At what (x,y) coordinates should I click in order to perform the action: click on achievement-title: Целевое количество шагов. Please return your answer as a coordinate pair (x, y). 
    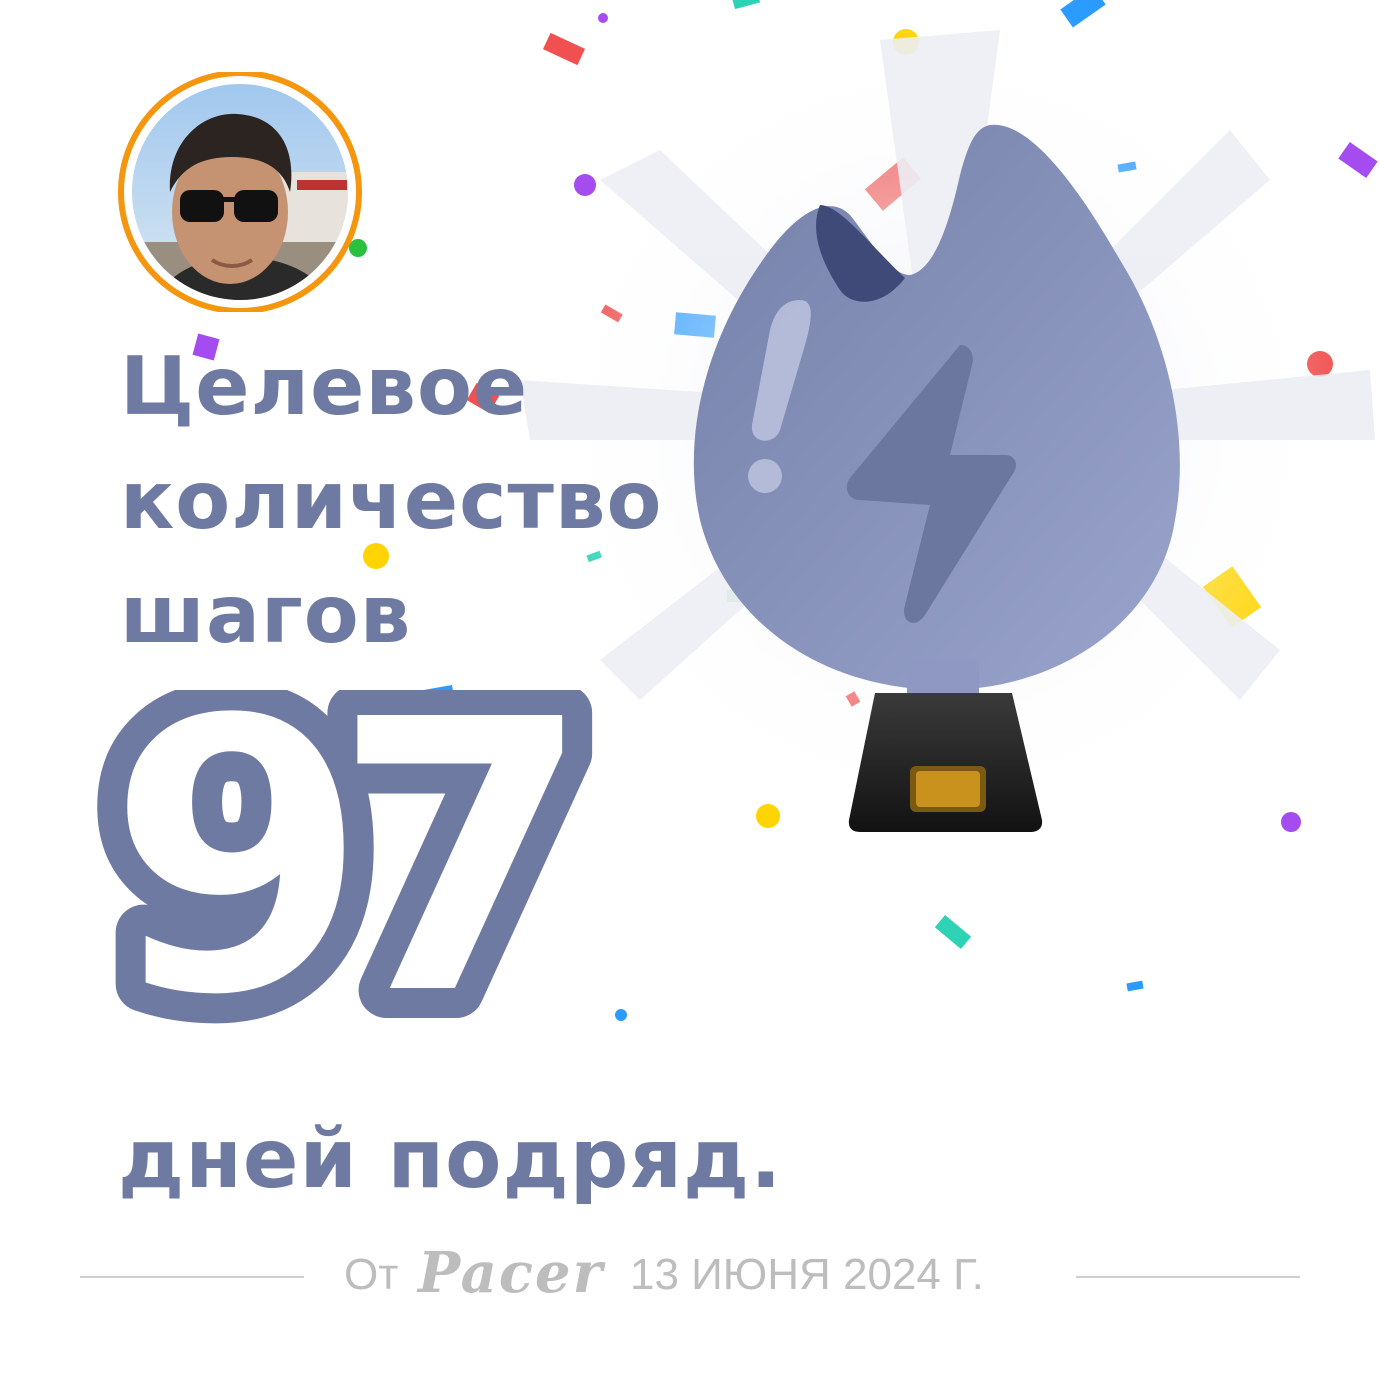
    Looking at the image, I should click on (430, 501).